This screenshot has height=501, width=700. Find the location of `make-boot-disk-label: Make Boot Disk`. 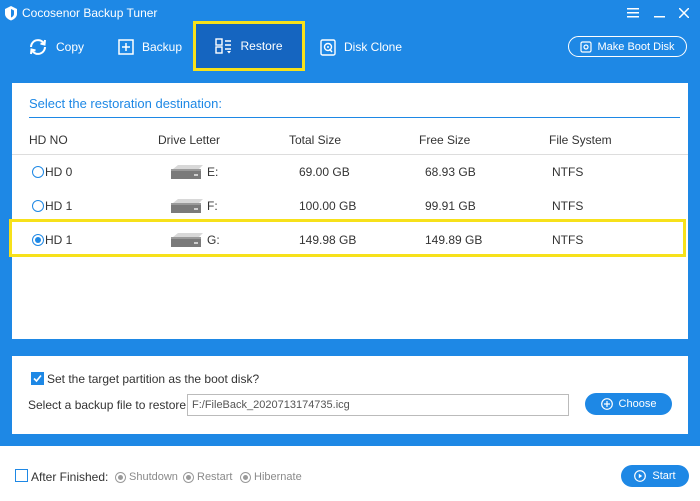

make-boot-disk-label: Make Boot Disk is located at coordinates (636, 46).